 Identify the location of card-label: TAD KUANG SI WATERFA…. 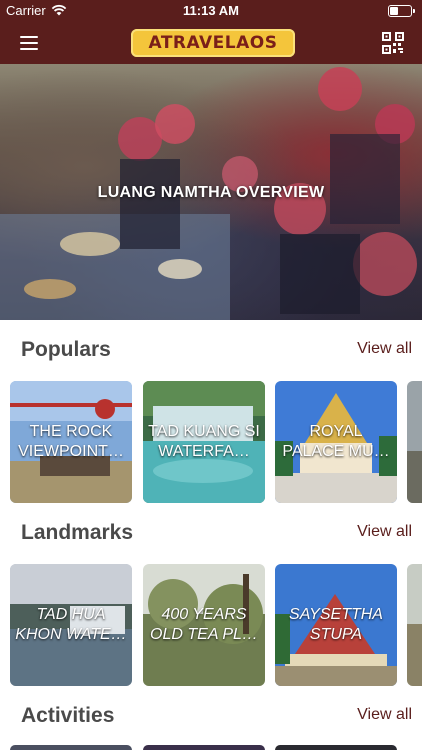
(204, 441).